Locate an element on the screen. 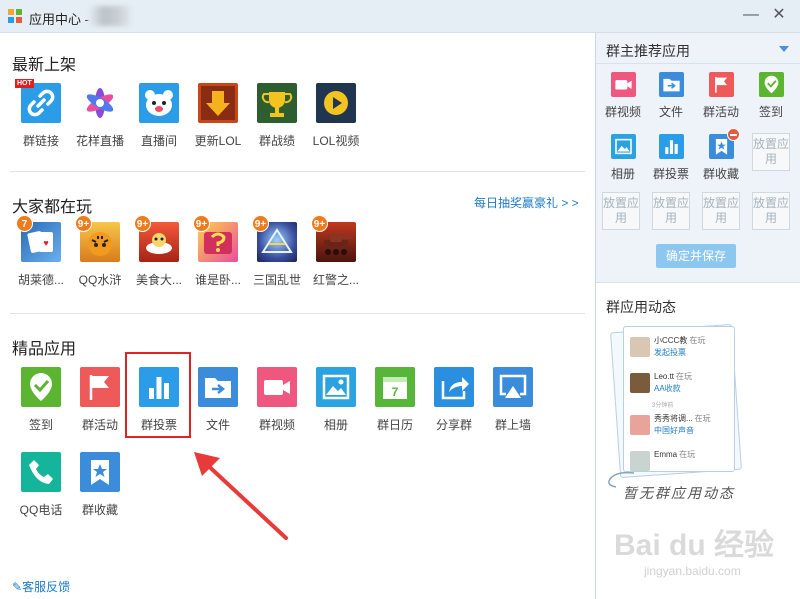 This screenshot has width=800, height=599. app-label: 群日历 is located at coordinates (394, 425).